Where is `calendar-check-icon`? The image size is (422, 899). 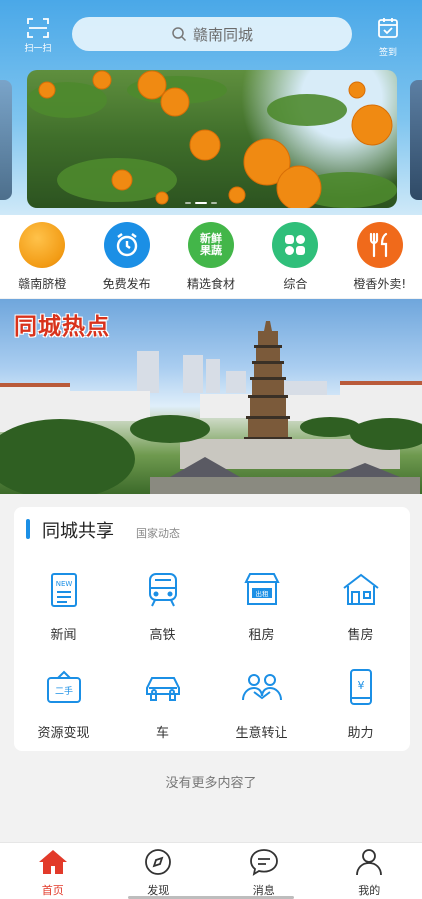 calendar-check-icon is located at coordinates (388, 28).